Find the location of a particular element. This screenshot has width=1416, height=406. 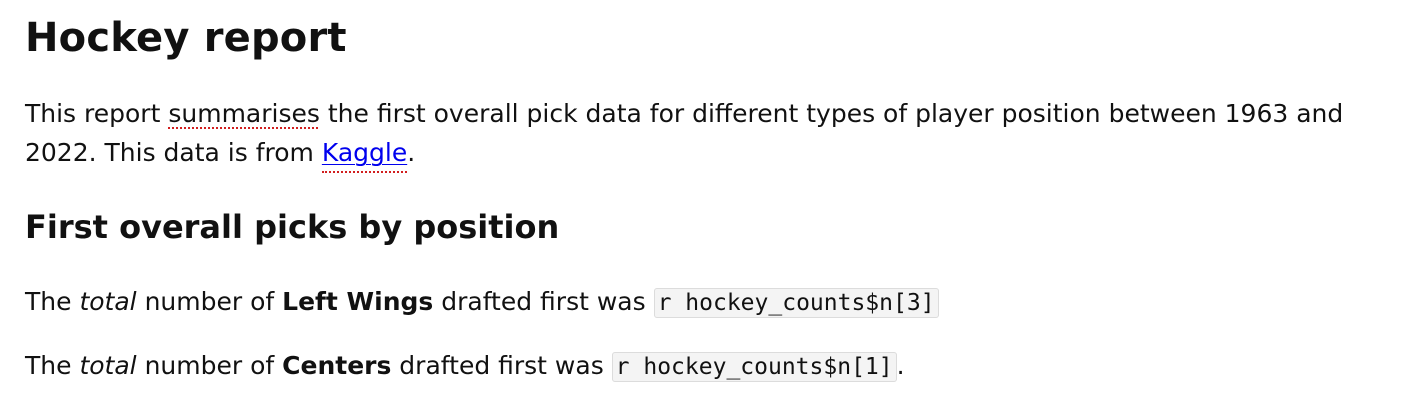

left-wings-emphasis: total is located at coordinates (108, 301).